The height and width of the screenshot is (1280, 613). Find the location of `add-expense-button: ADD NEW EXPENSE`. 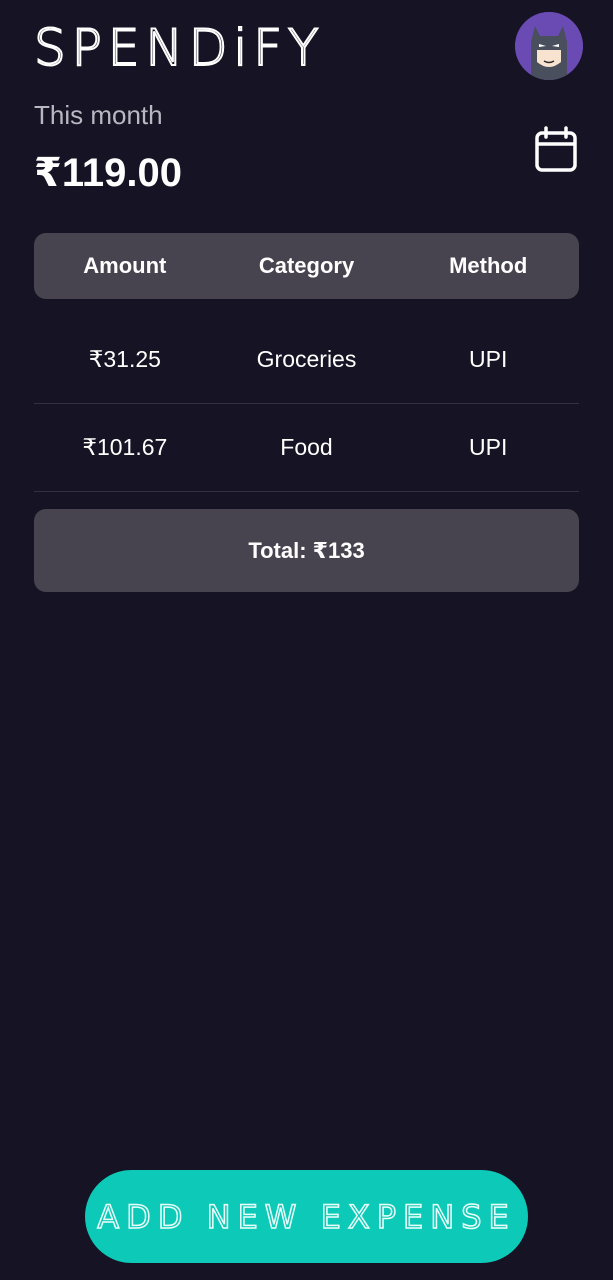

add-expense-button: ADD NEW EXPENSE is located at coordinates (306, 1216).